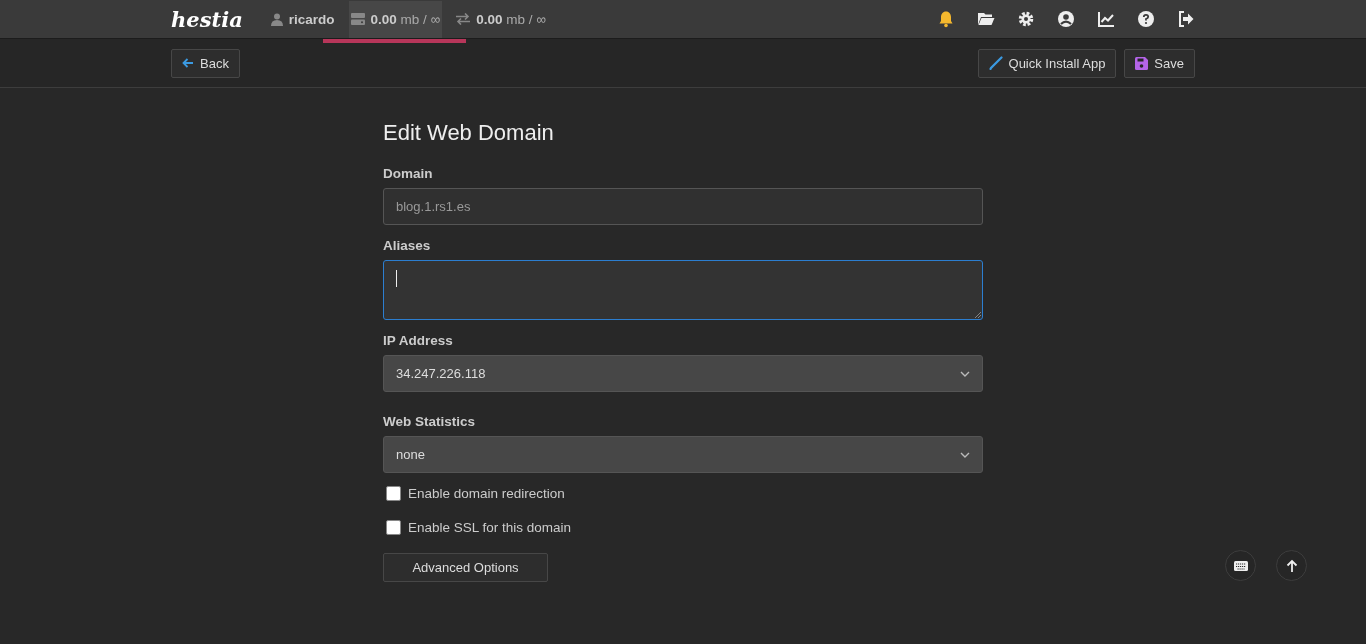 The height and width of the screenshot is (644, 1366). I want to click on keyboard-icon, so click(1240, 565).